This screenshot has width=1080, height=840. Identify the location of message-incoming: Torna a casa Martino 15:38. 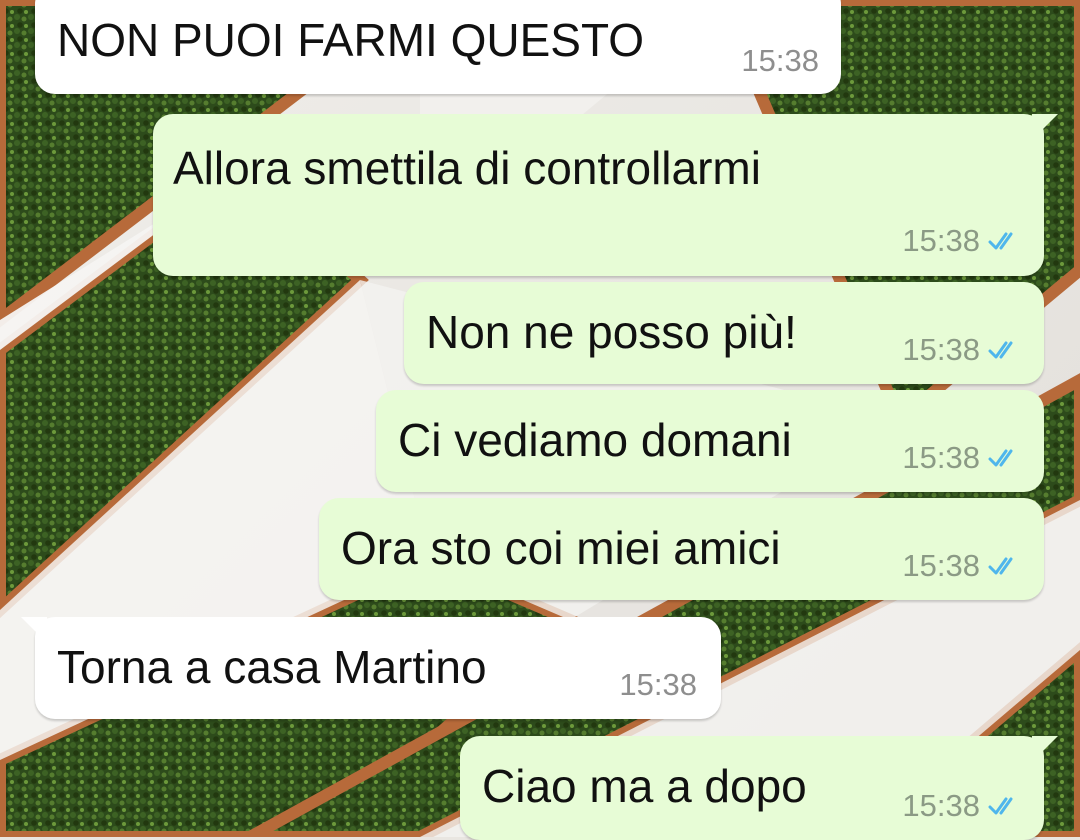
(371, 668).